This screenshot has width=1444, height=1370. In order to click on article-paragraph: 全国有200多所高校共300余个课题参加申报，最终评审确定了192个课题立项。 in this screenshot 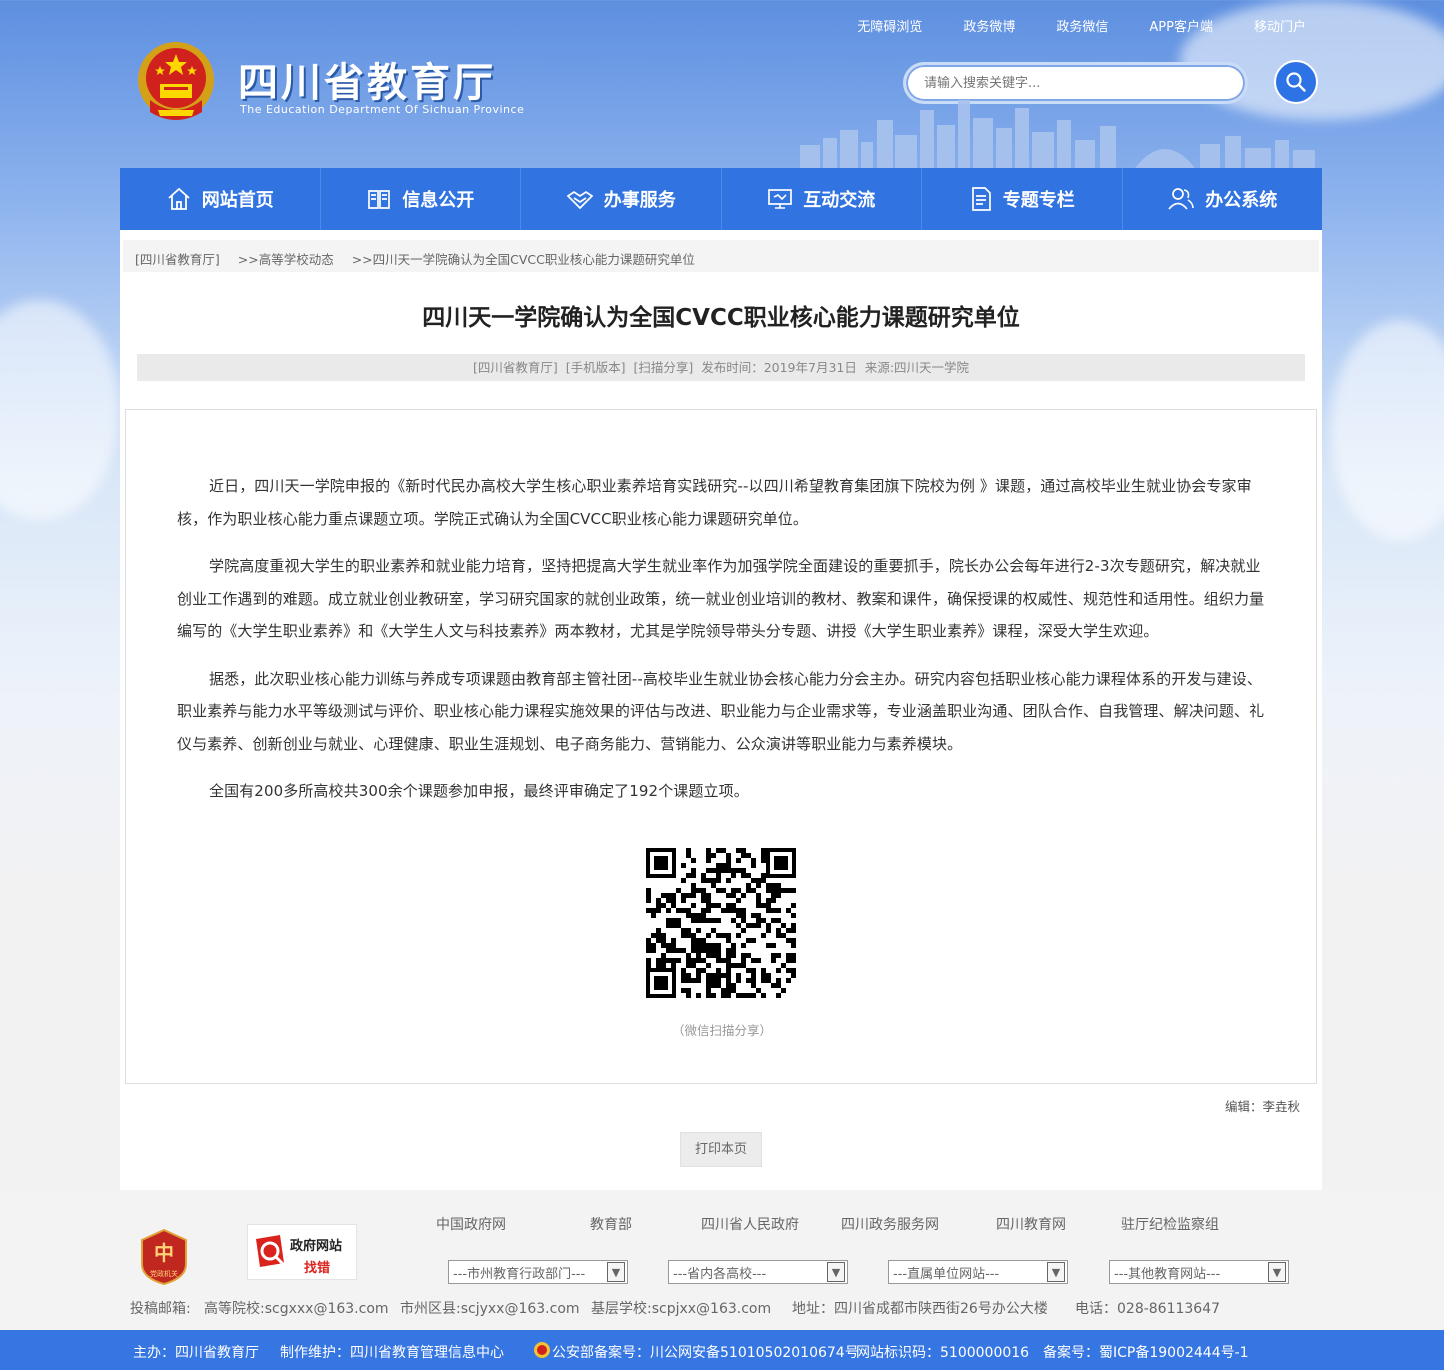, I will do `click(479, 791)`.